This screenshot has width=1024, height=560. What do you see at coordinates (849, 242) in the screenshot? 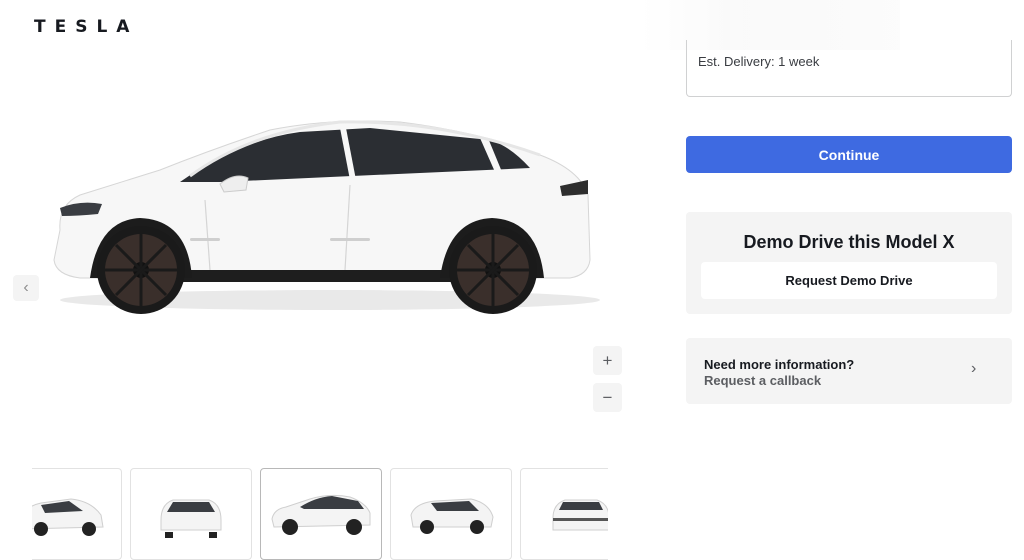
I see `demo-drive-title: Demo Drive this Model X` at bounding box center [849, 242].